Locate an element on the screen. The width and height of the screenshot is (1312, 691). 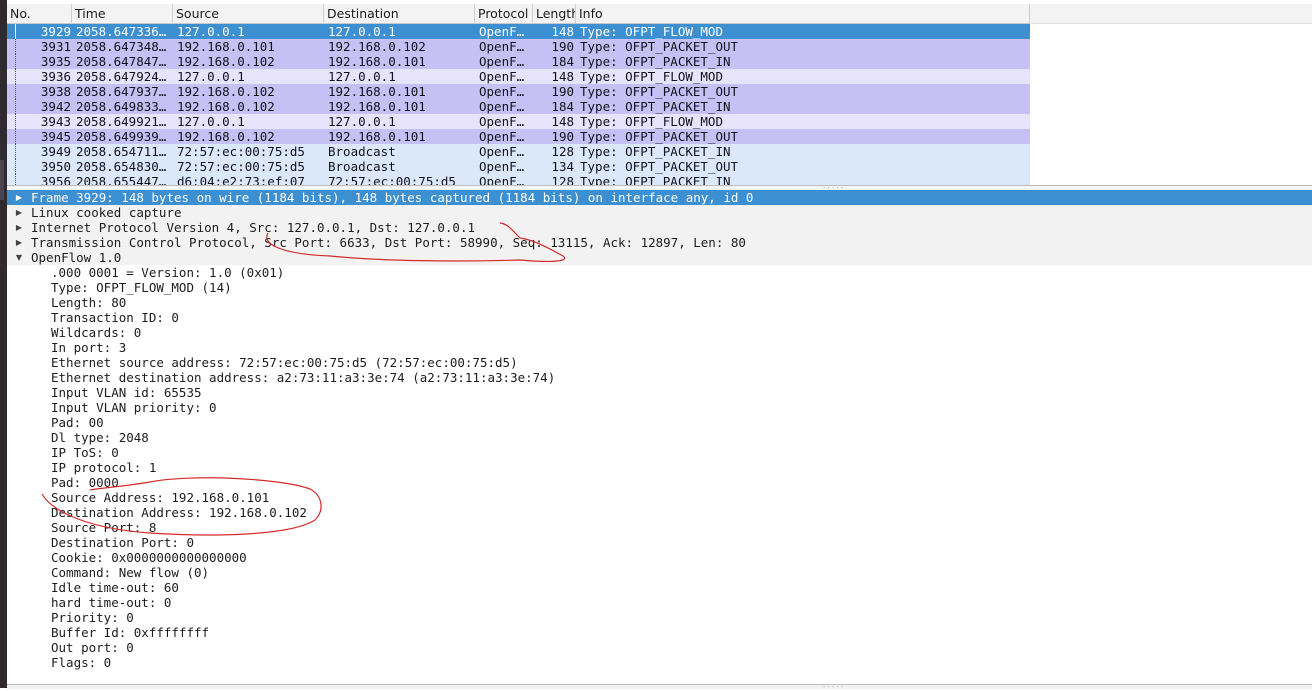
cell-info: Type: OFPT_FLOW_MOD is located at coordinates (651, 76).